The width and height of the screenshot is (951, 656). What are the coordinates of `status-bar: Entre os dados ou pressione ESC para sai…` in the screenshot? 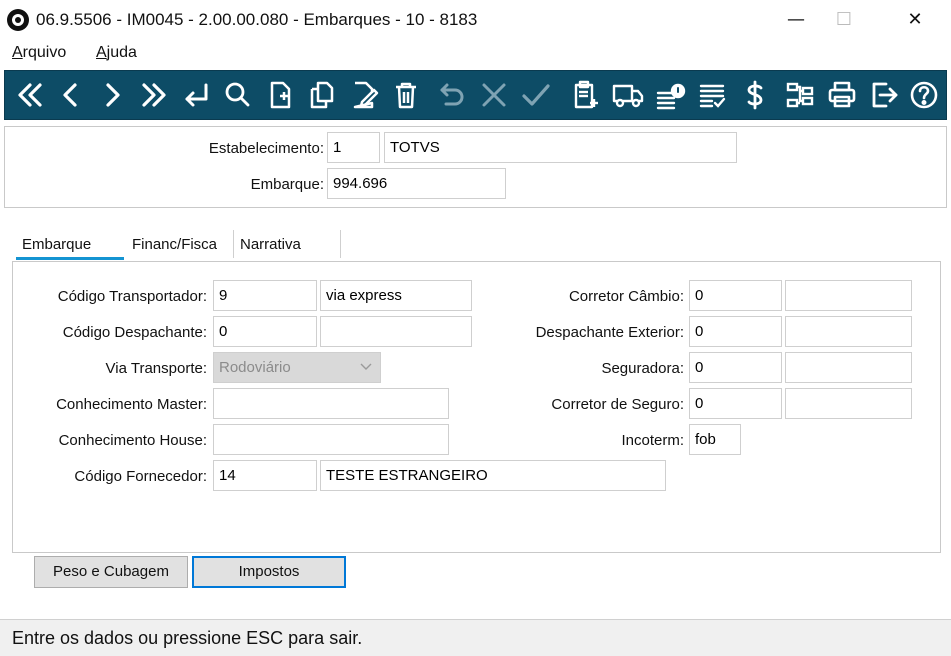 It's located at (475, 637).